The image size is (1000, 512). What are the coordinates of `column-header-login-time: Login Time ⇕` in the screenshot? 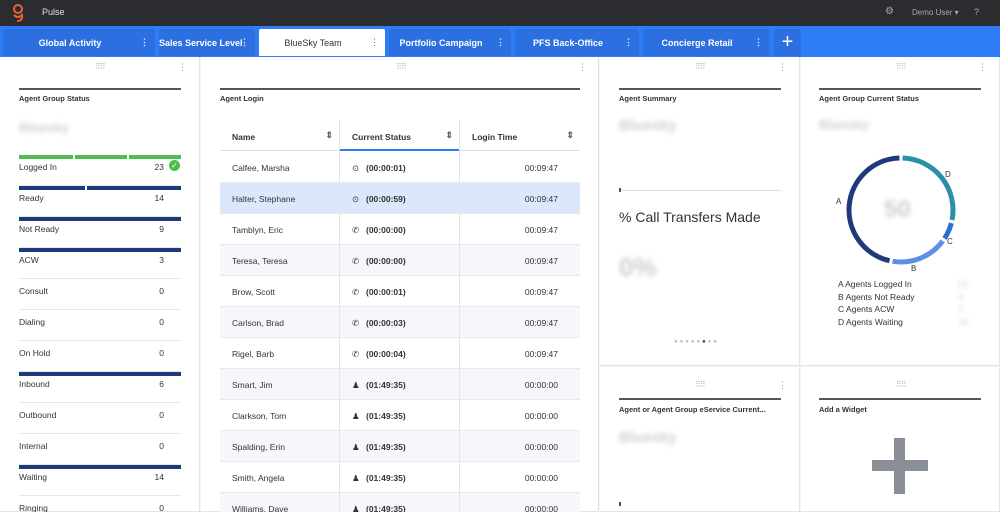 It's located at (520, 135).